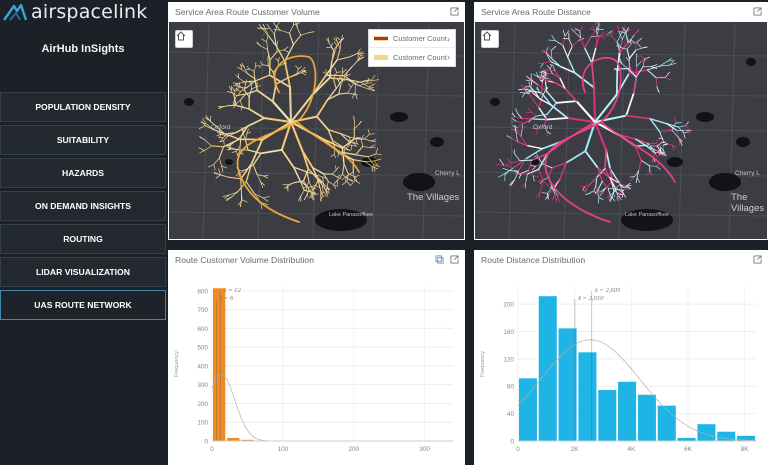 This screenshot has width=768, height=465. Describe the element at coordinates (439, 259) in the screenshot. I see `filter-icon` at that location.